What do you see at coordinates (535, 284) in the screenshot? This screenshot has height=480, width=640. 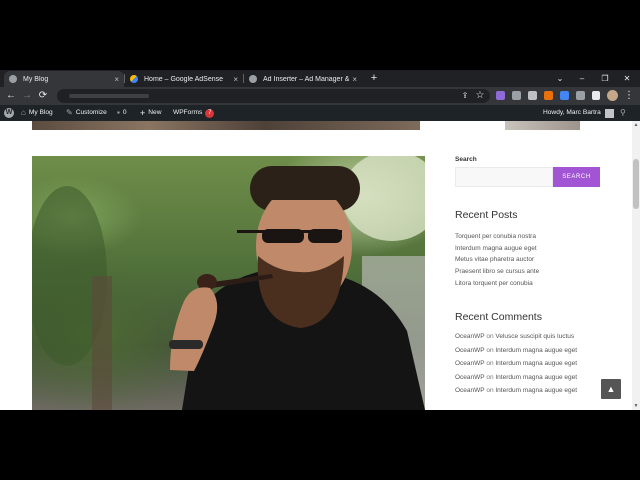 I see `recent-post-link: Litora torquent per conubia` at bounding box center [535, 284].